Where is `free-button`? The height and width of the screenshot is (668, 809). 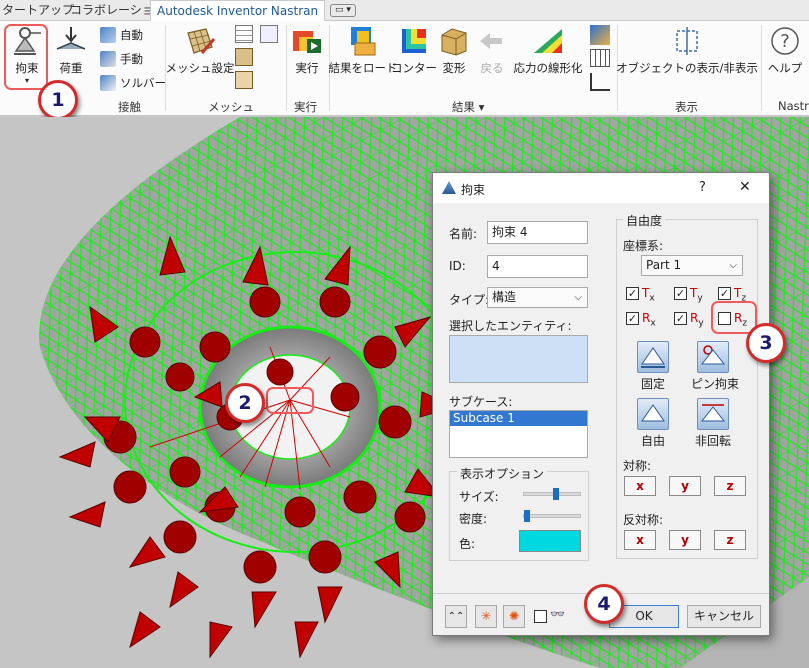
free-button is located at coordinates (653, 414).